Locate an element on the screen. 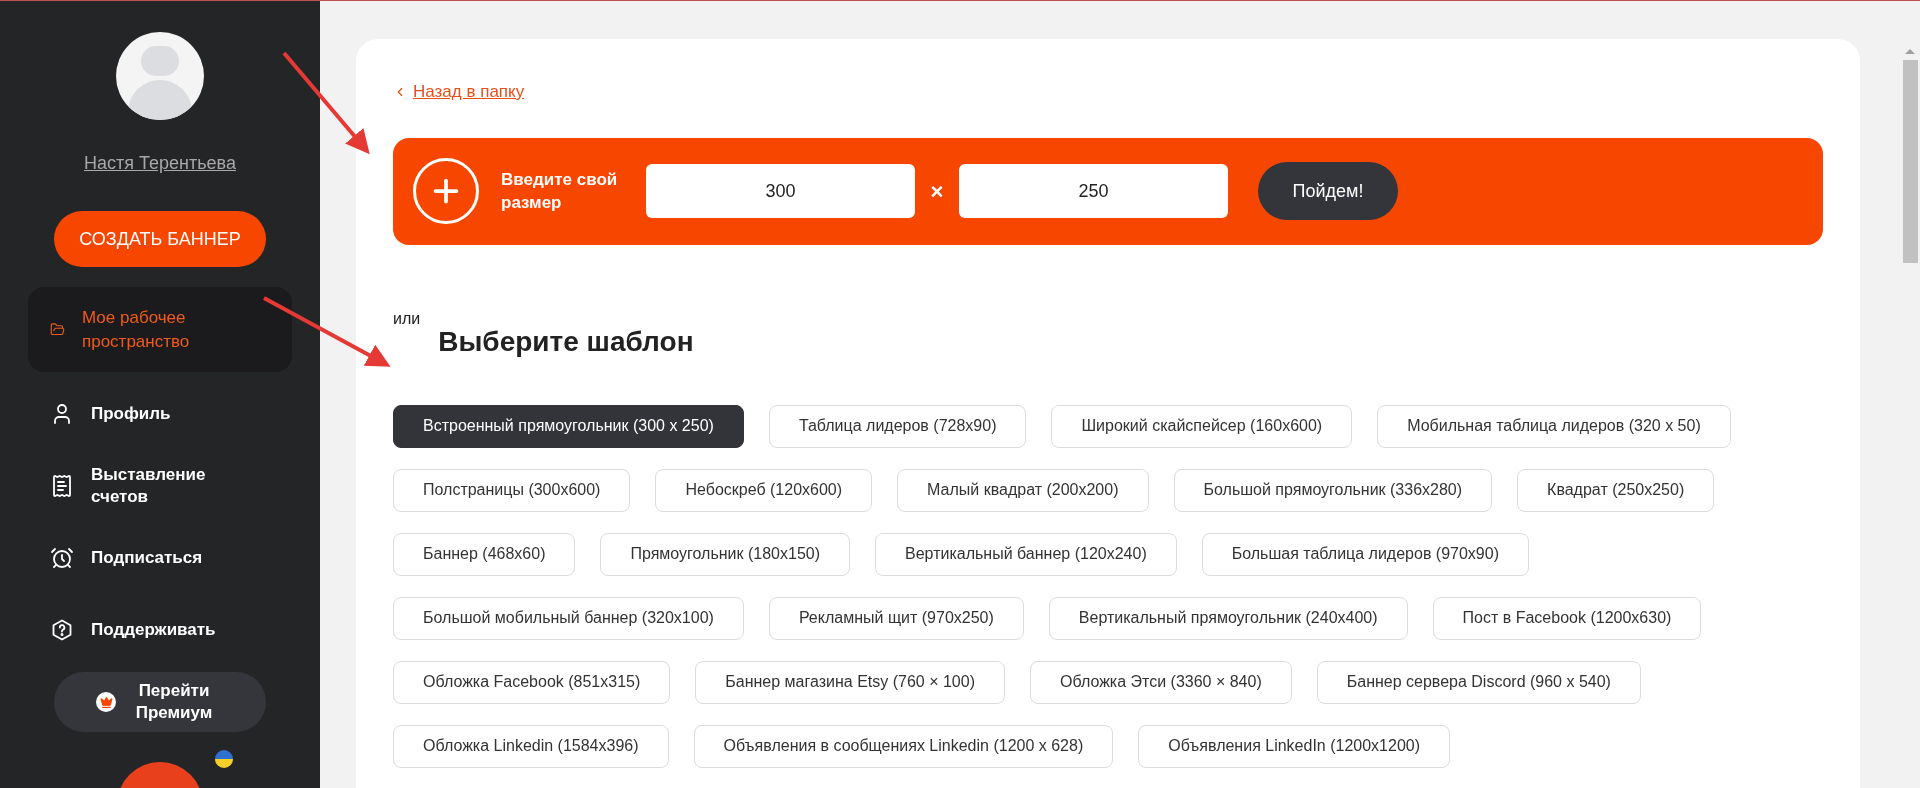  template-chip: Полстраницы (300x600) is located at coordinates (512, 490).